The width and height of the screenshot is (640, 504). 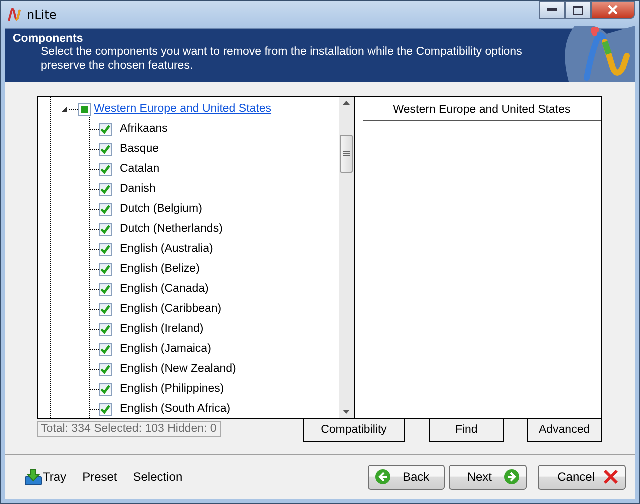 What do you see at coordinates (171, 229) in the screenshot?
I see `tree-item: Dutch (Netherlands)` at bounding box center [171, 229].